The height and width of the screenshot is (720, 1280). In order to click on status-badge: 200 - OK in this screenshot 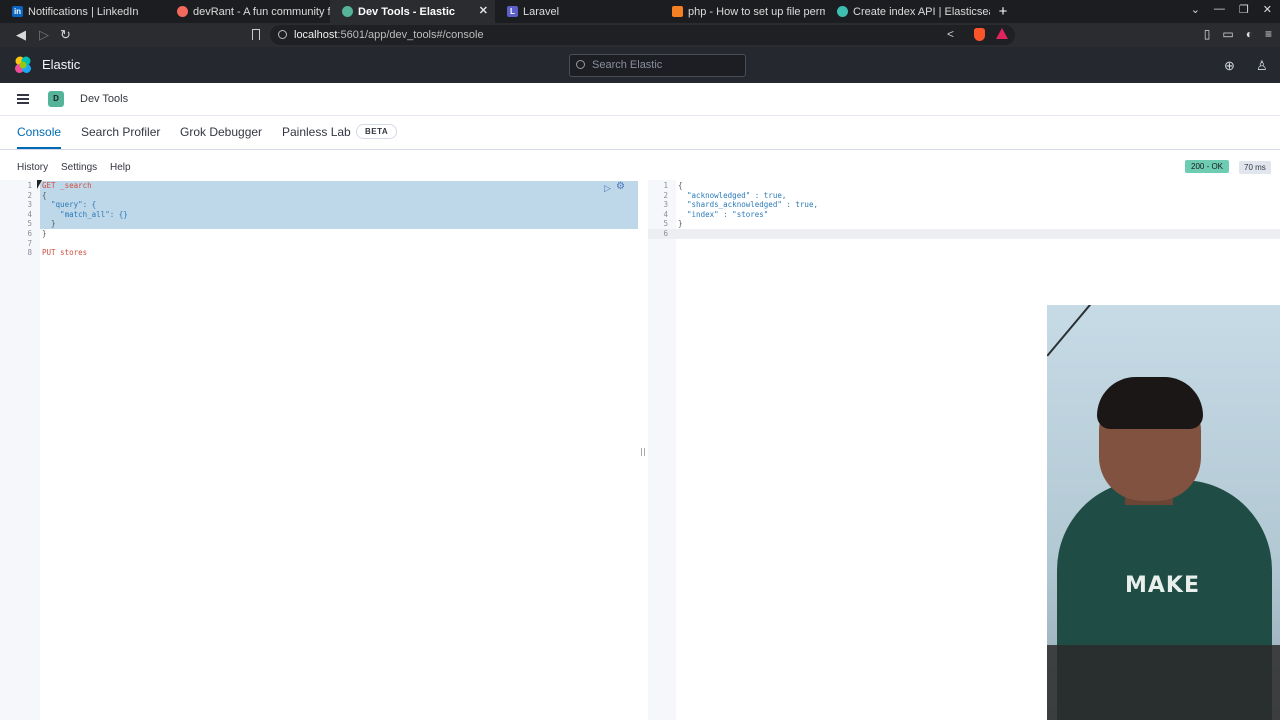, I will do `click(1207, 166)`.